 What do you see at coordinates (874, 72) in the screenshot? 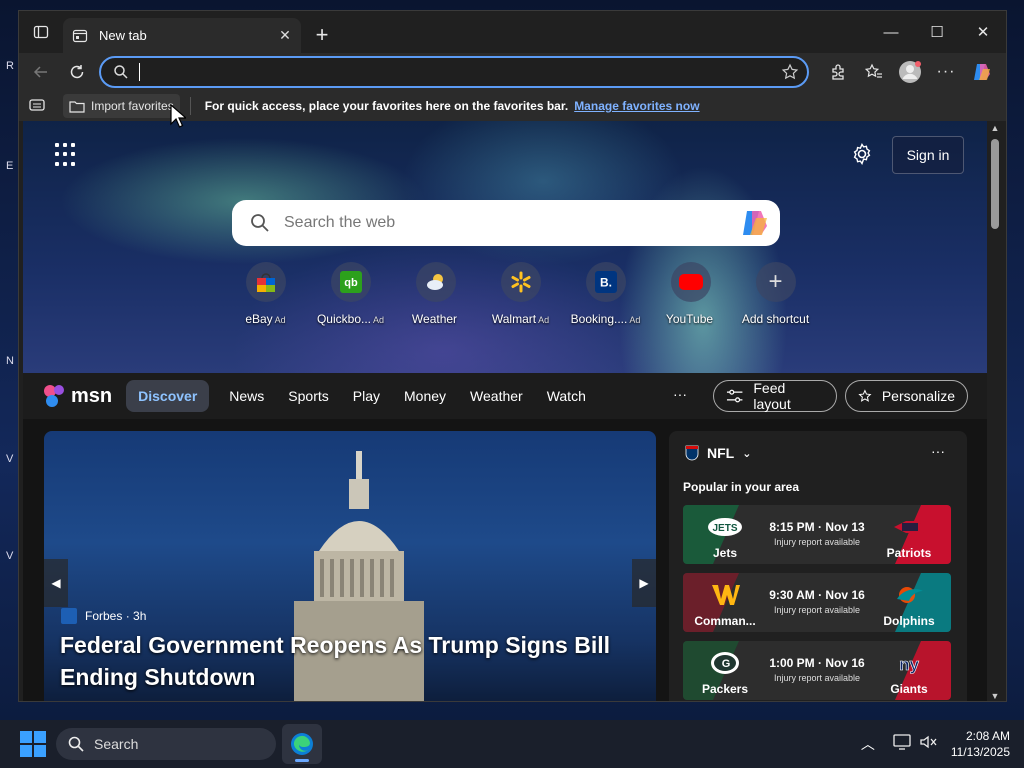
I see `favorites-button` at bounding box center [874, 72].